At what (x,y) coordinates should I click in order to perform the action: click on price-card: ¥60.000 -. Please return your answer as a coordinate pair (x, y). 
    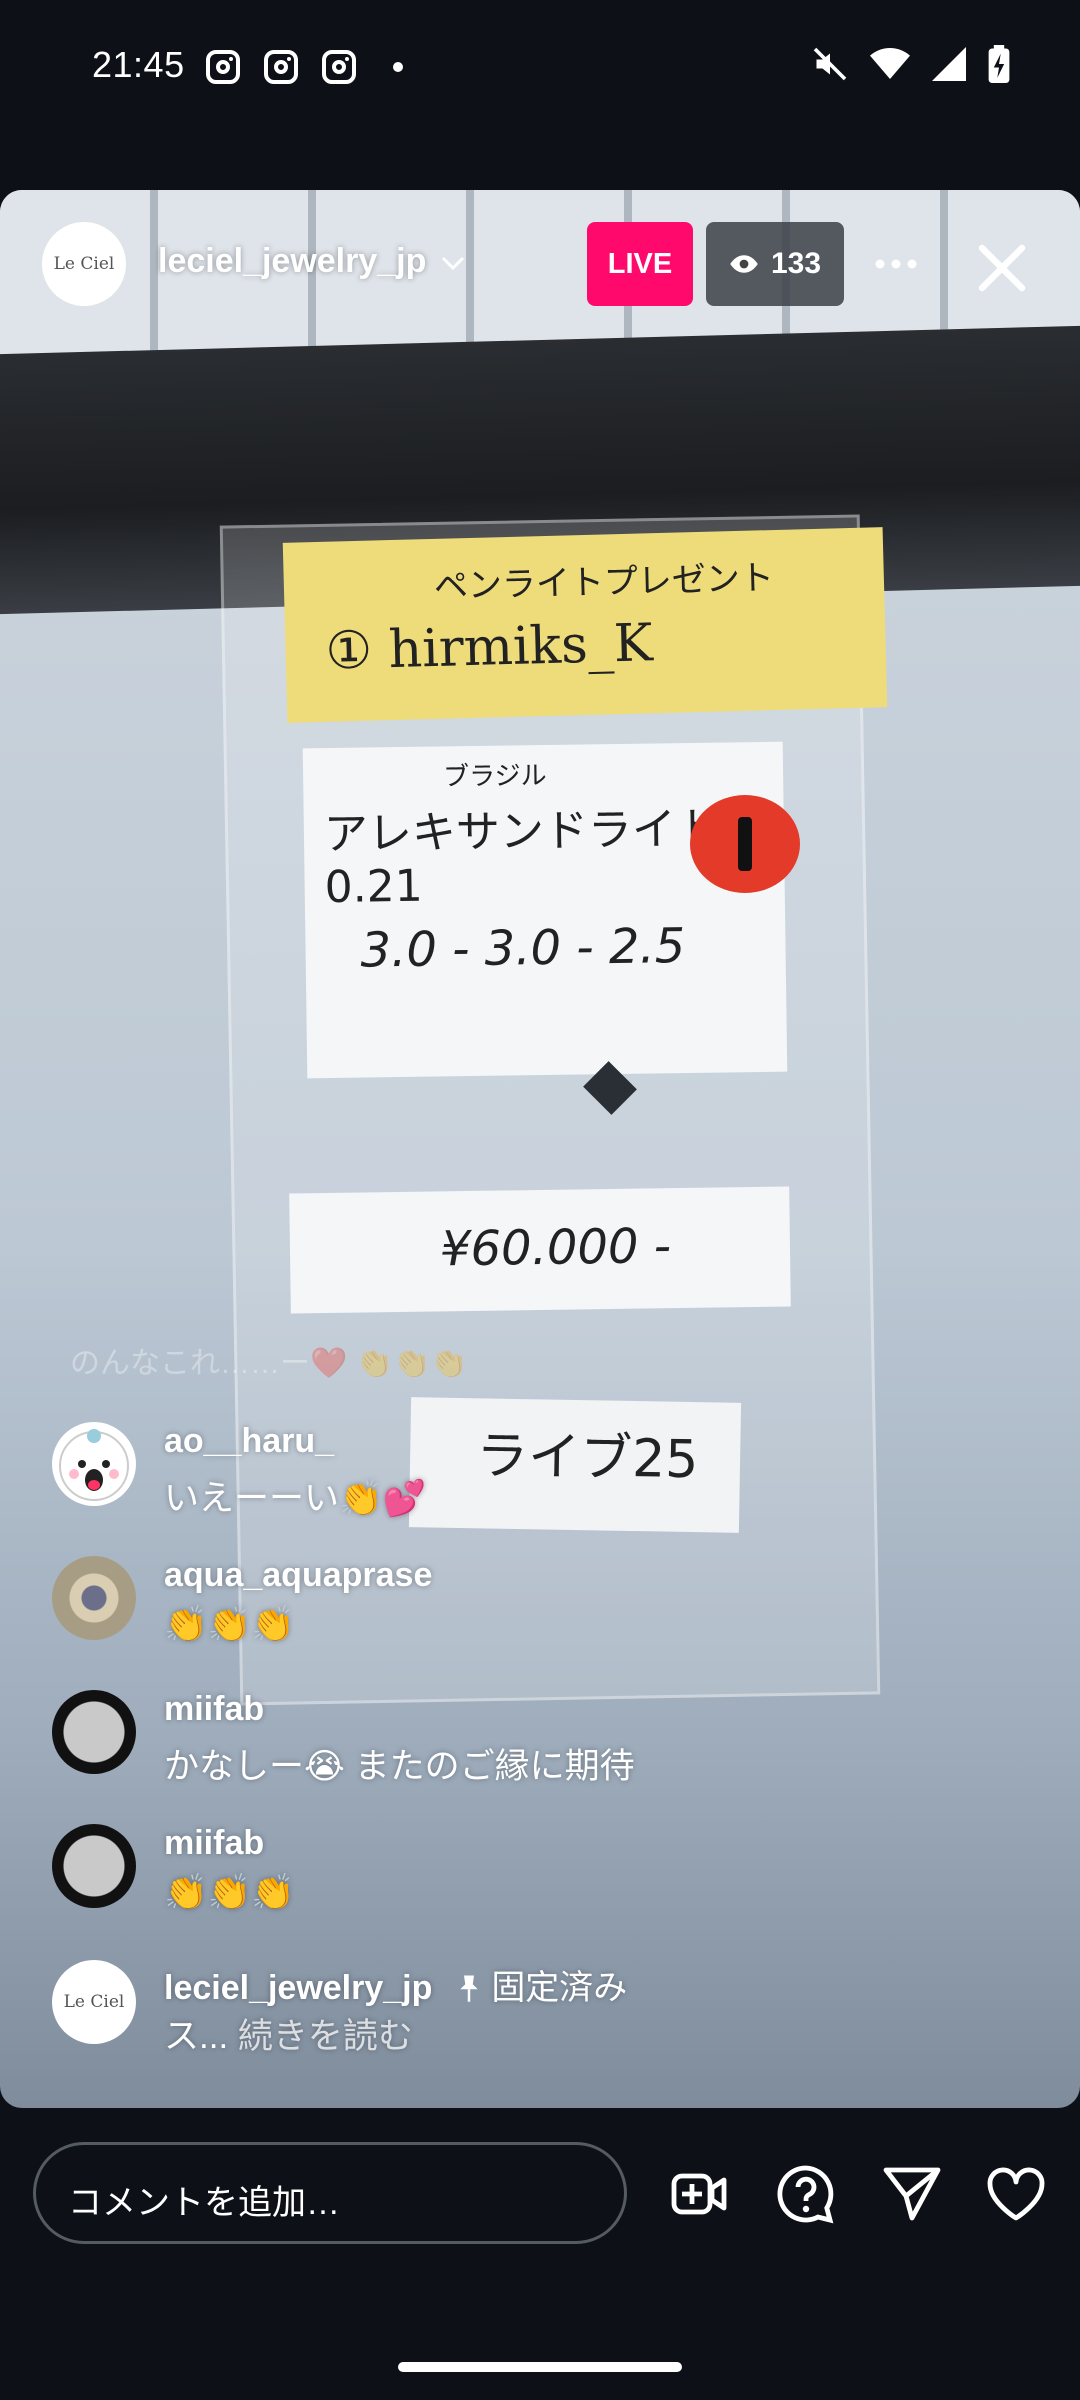
    Looking at the image, I should click on (540, 1250).